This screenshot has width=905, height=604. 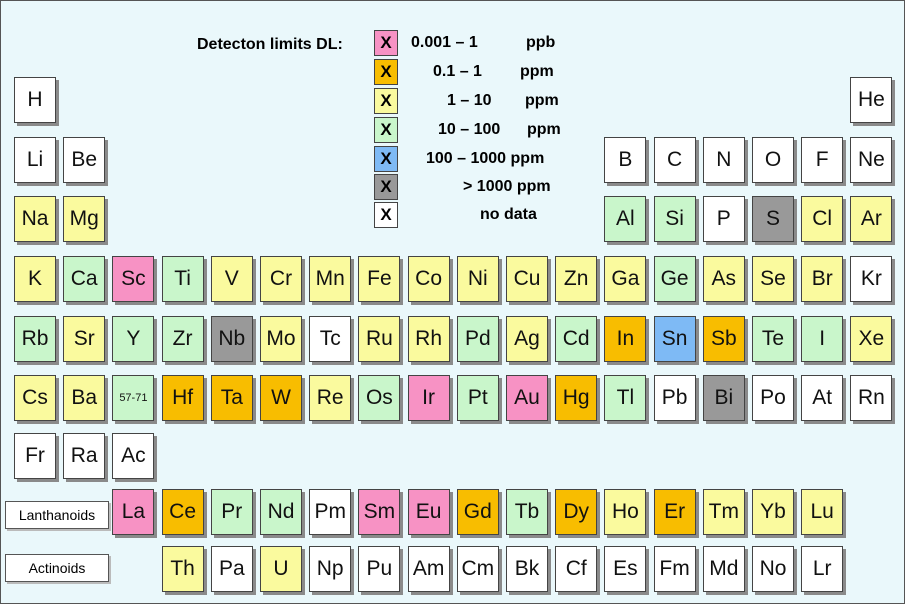 What do you see at coordinates (182, 569) in the screenshot?
I see `element-cell: Th` at bounding box center [182, 569].